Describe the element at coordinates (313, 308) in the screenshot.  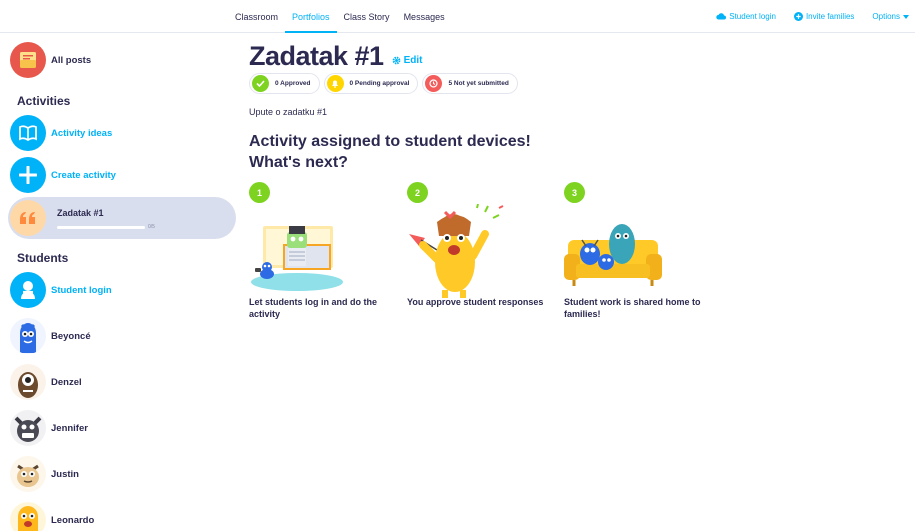
I see `step-caption: Let students log in and do the activity` at that location.